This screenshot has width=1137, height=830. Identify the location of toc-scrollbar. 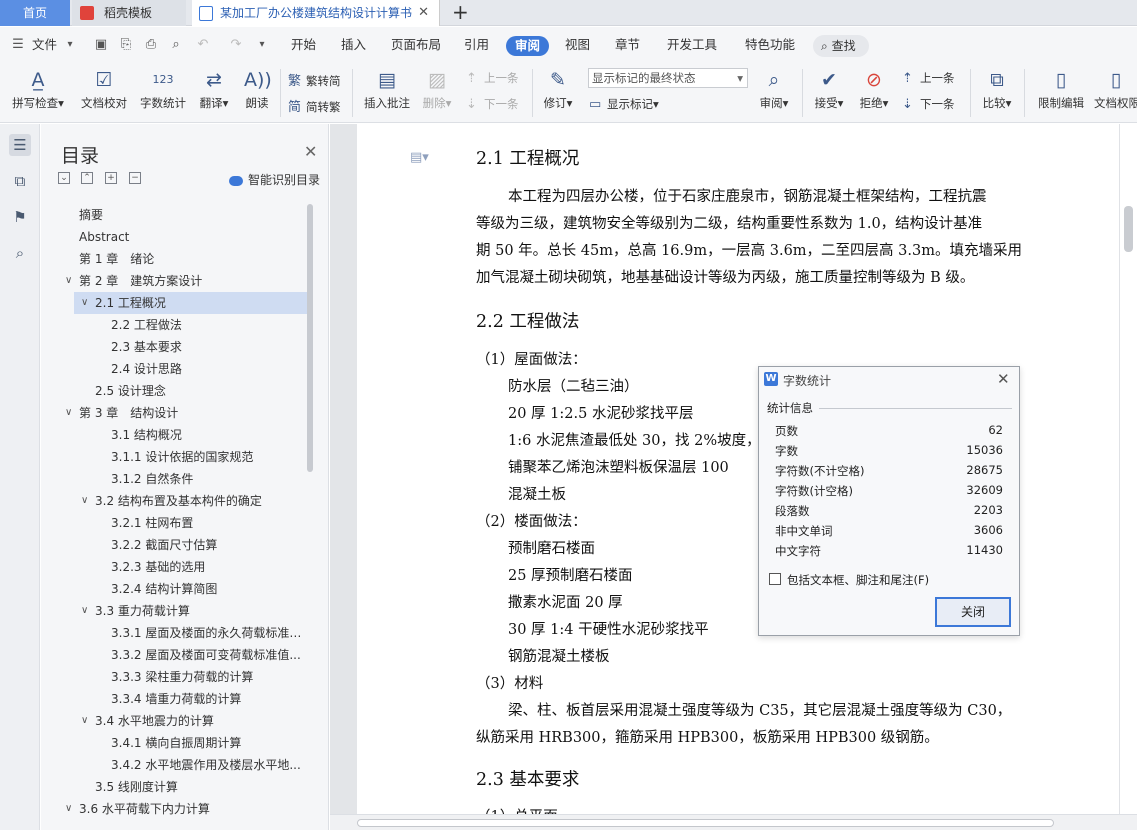
(310, 338).